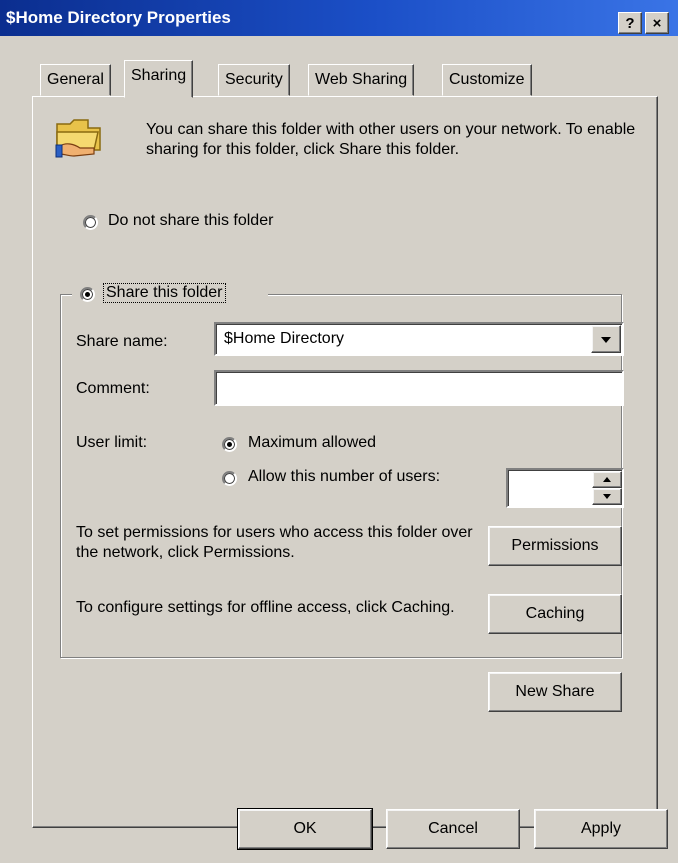 The height and width of the screenshot is (863, 678). I want to click on caching-button: Caching, so click(555, 614).